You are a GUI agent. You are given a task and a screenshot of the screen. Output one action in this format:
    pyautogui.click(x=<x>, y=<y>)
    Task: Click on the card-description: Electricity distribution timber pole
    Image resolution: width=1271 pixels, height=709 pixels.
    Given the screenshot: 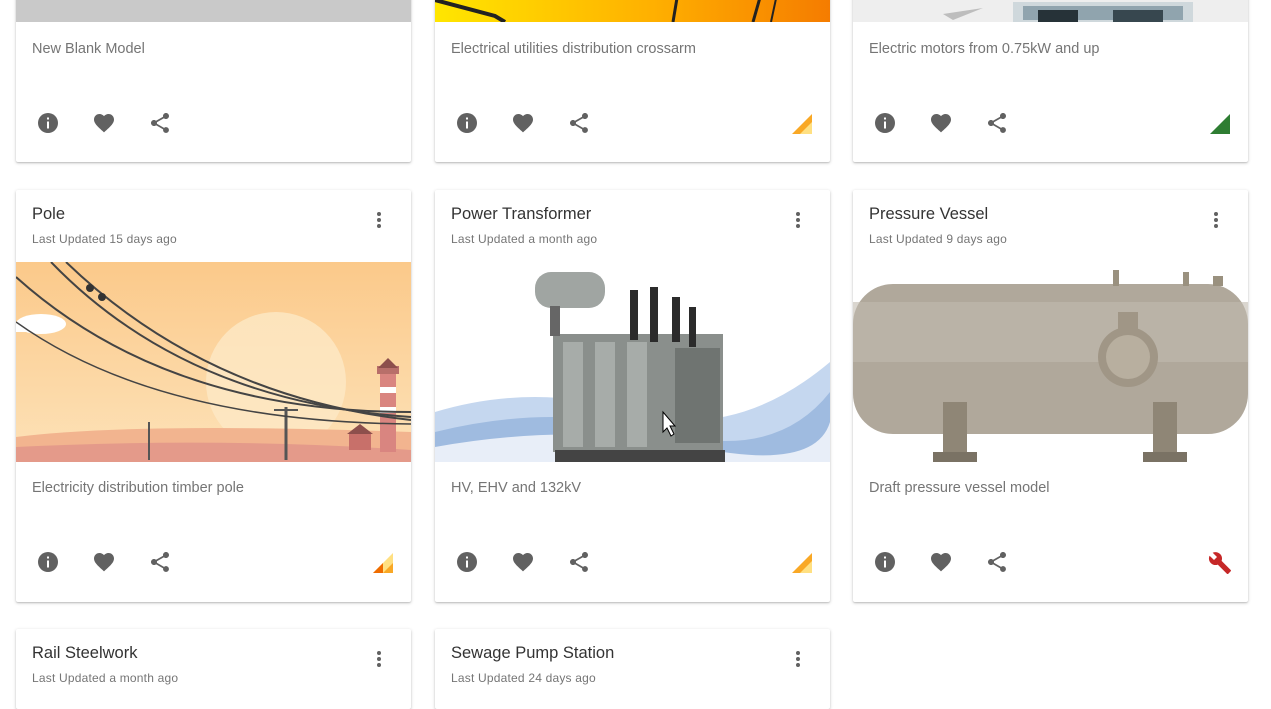 What is the action you would take?
    pyautogui.click(x=138, y=488)
    